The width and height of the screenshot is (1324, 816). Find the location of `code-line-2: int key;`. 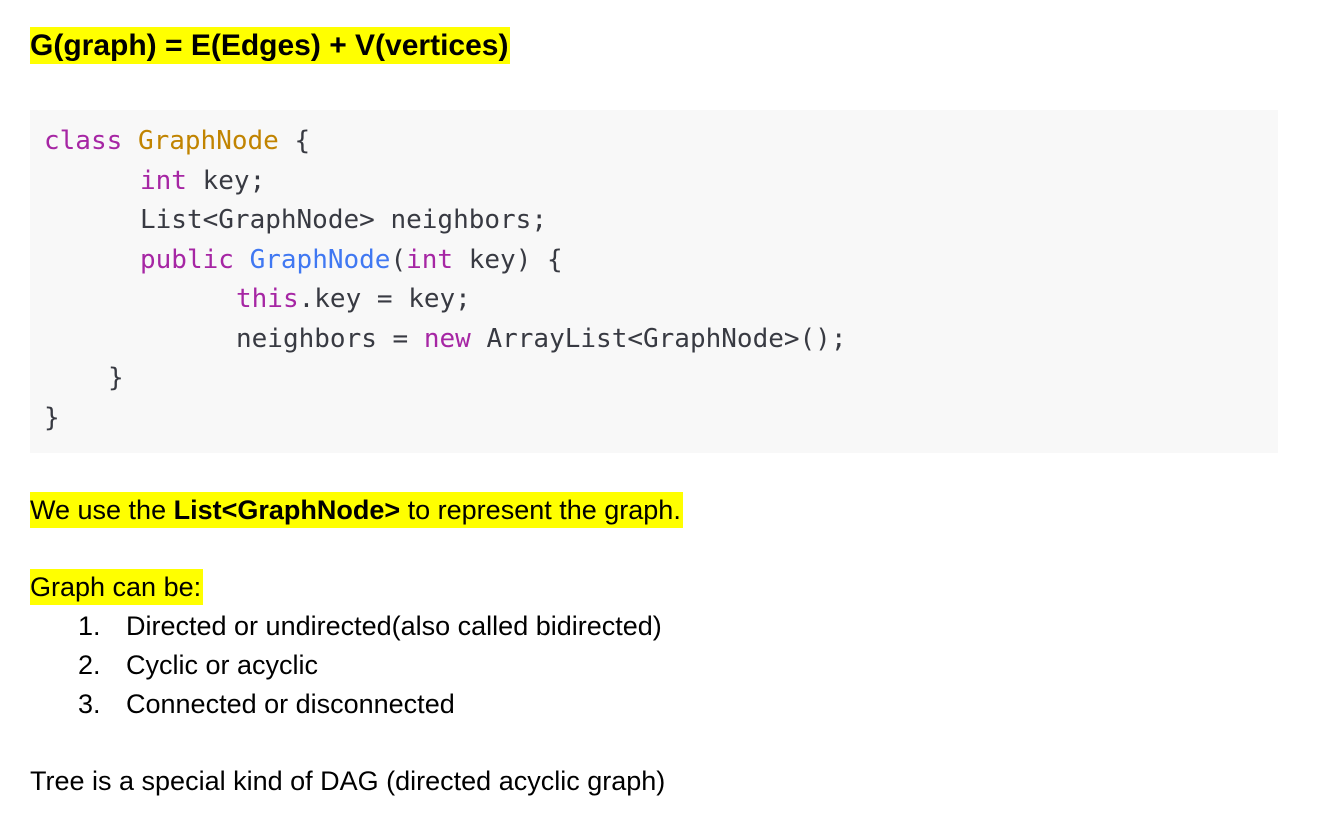

code-line-2: int key; is located at coordinates (202, 181).